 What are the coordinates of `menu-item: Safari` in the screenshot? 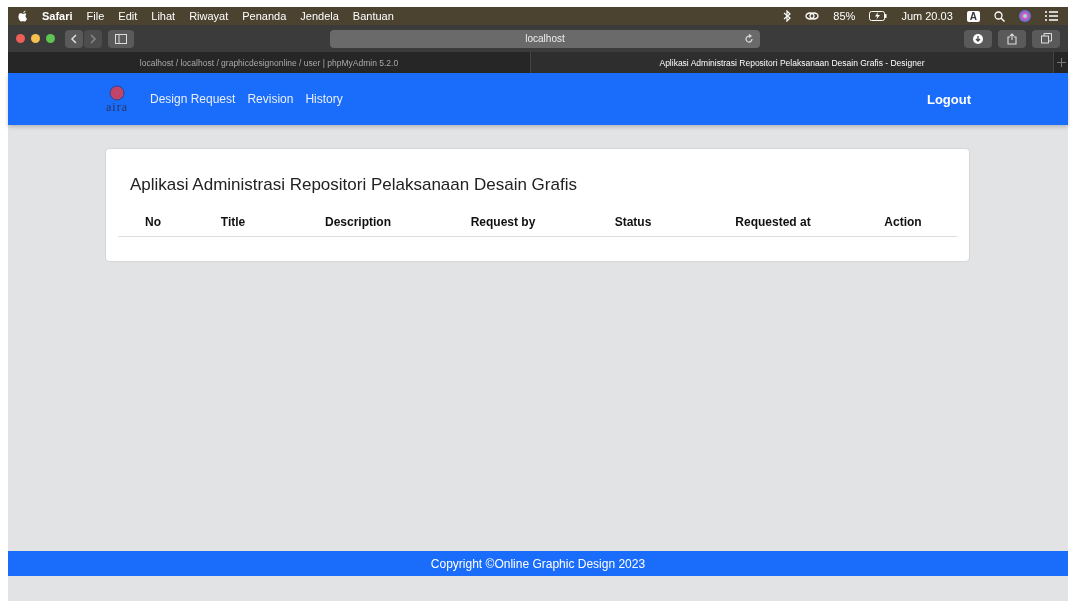 It's located at (57, 16).